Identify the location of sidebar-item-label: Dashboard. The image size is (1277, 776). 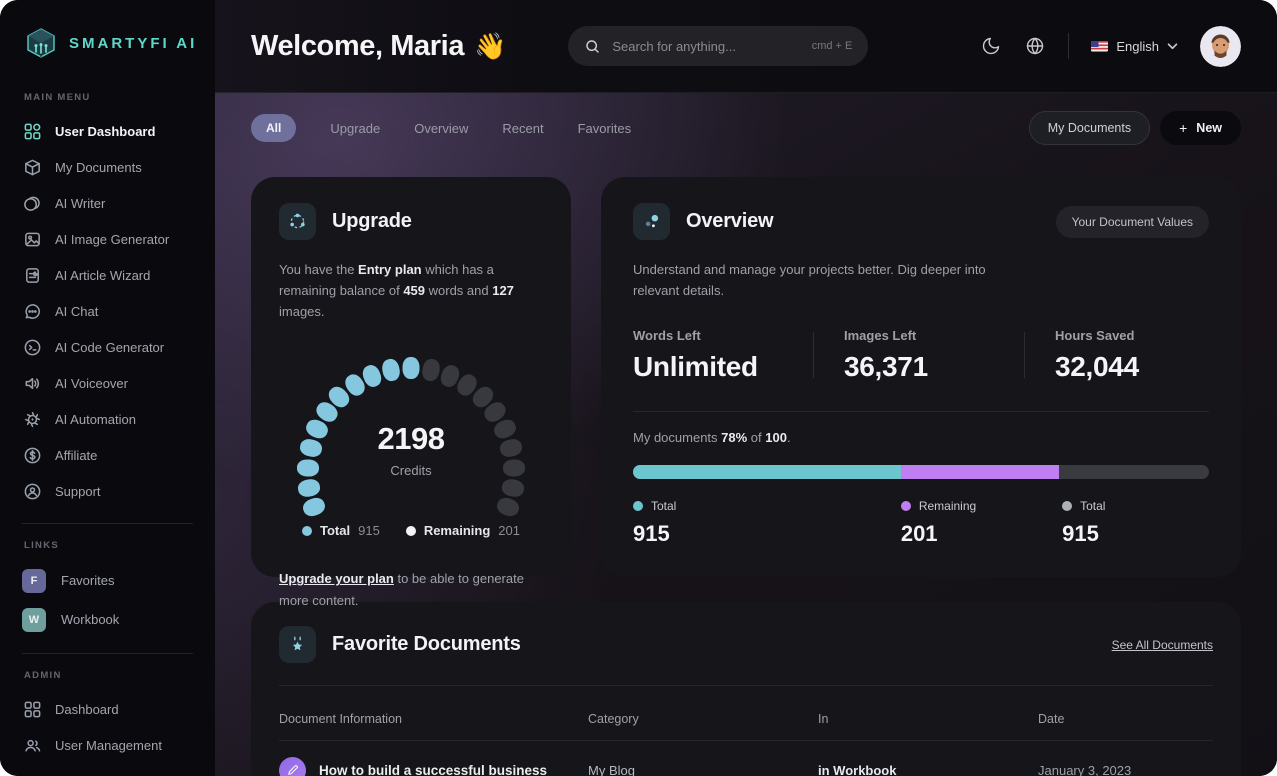
(87, 709).